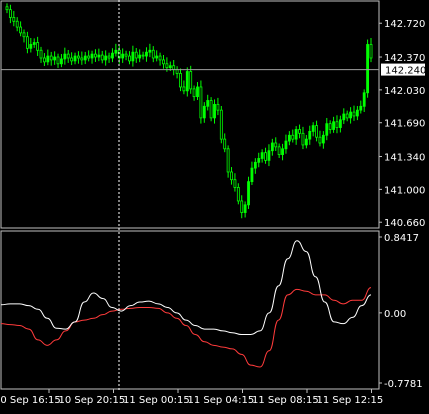 Image resolution: width=429 pixels, height=414 pixels. I want to click on price-y-tick-label: 142.720, so click(404, 24).